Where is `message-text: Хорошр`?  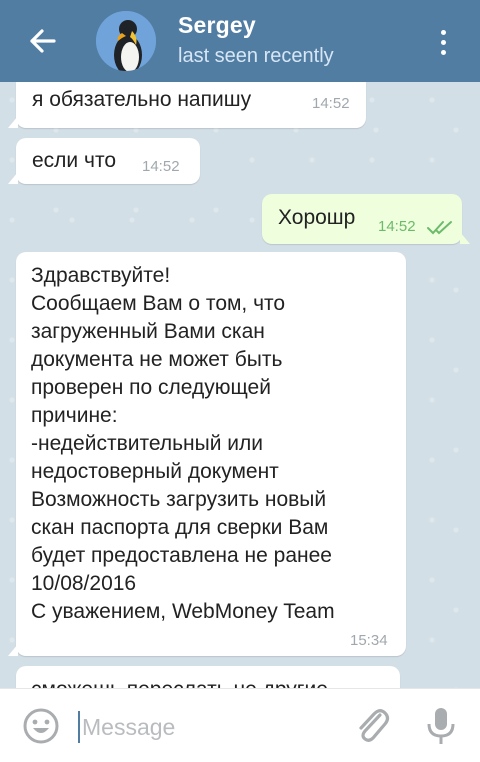 message-text: Хорошр is located at coordinates (317, 217).